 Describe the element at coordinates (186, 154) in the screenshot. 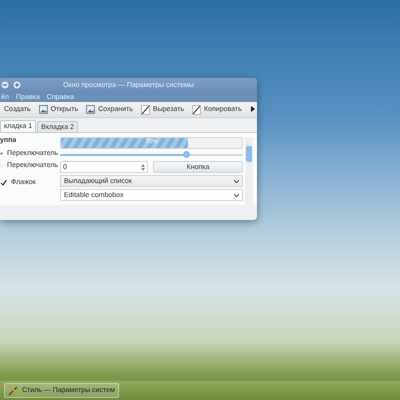

I see `slider-handle` at that location.